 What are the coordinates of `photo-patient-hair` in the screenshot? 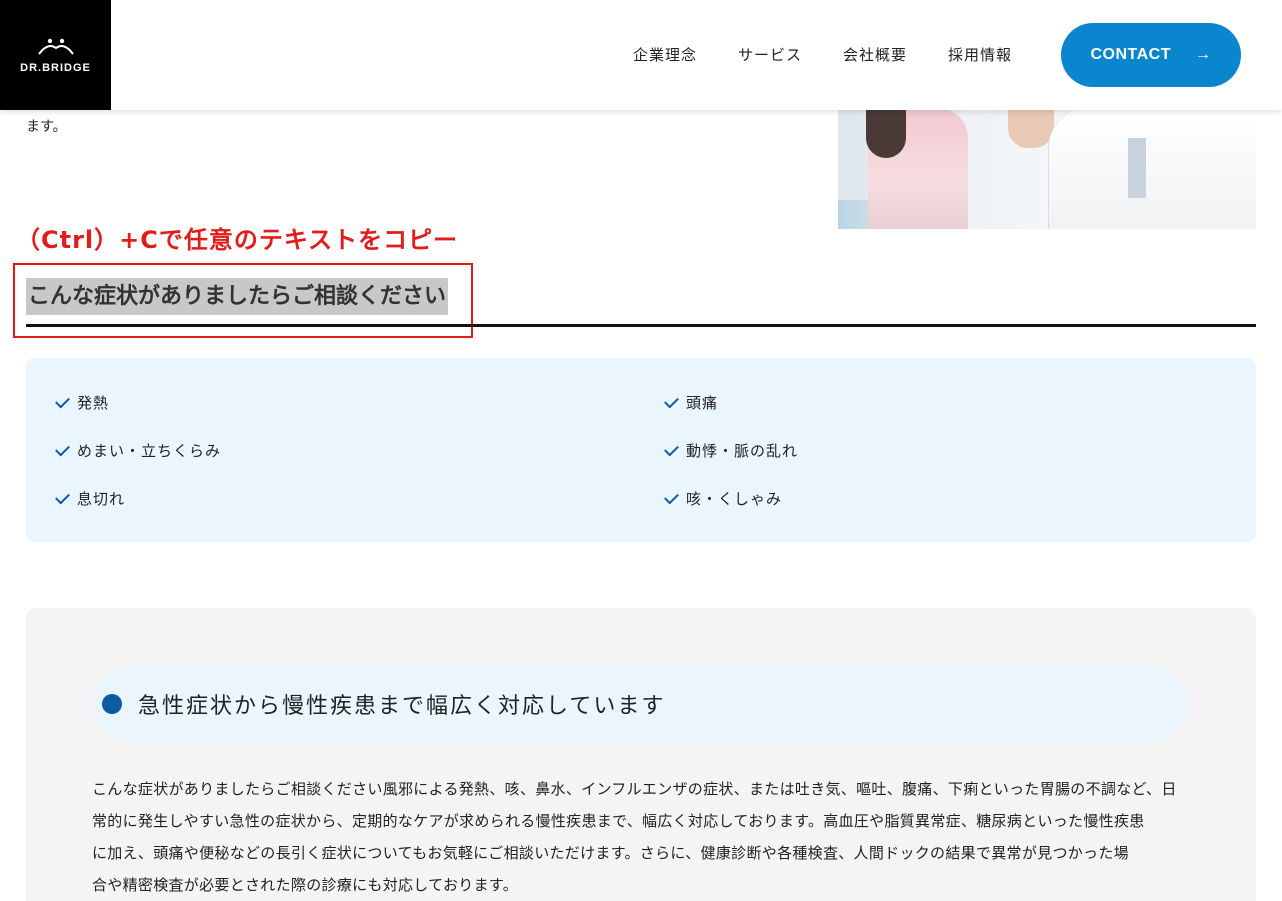 It's located at (886, 133).